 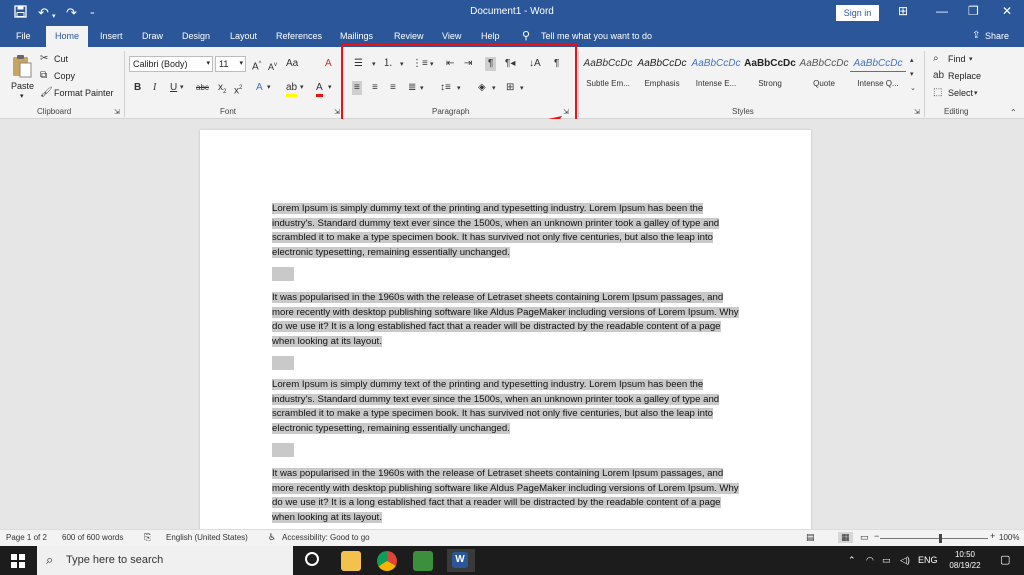 I want to click on focus-mode-icon: ▤, so click(x=810, y=537).